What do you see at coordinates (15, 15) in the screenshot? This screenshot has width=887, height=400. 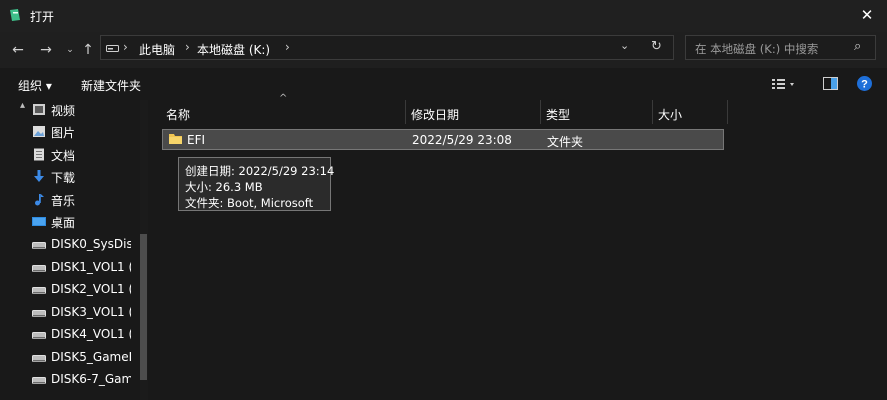 I see `app-icon` at bounding box center [15, 15].